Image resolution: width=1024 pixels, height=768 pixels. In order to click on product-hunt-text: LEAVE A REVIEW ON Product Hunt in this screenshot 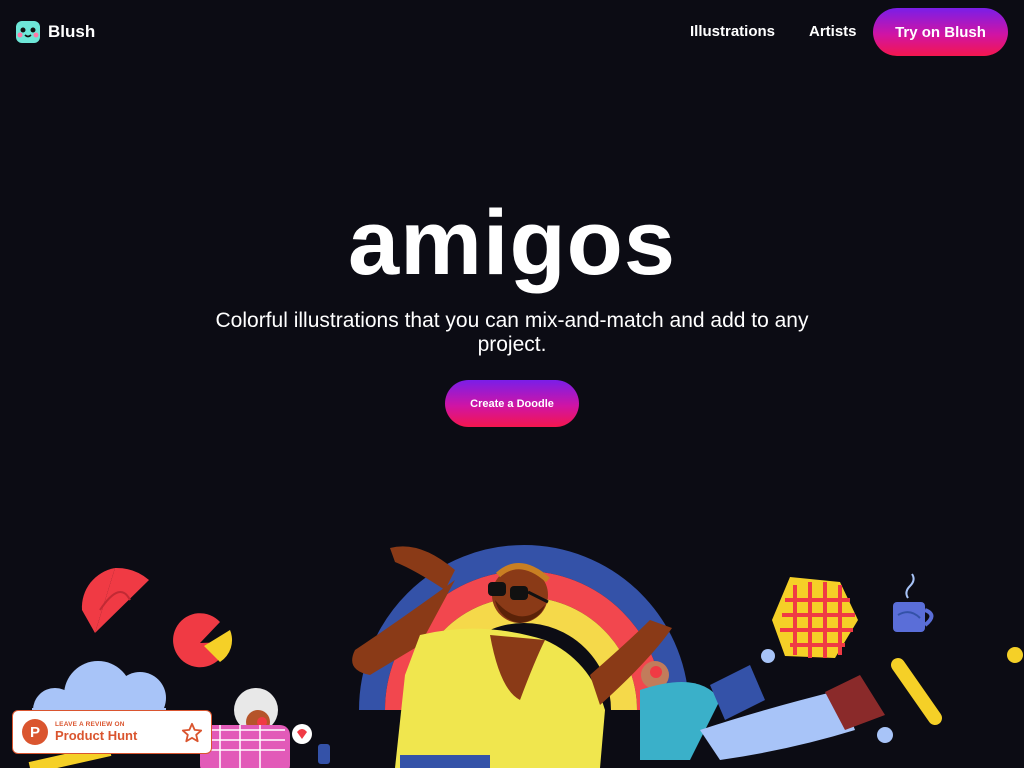, I will do `click(96, 732)`.